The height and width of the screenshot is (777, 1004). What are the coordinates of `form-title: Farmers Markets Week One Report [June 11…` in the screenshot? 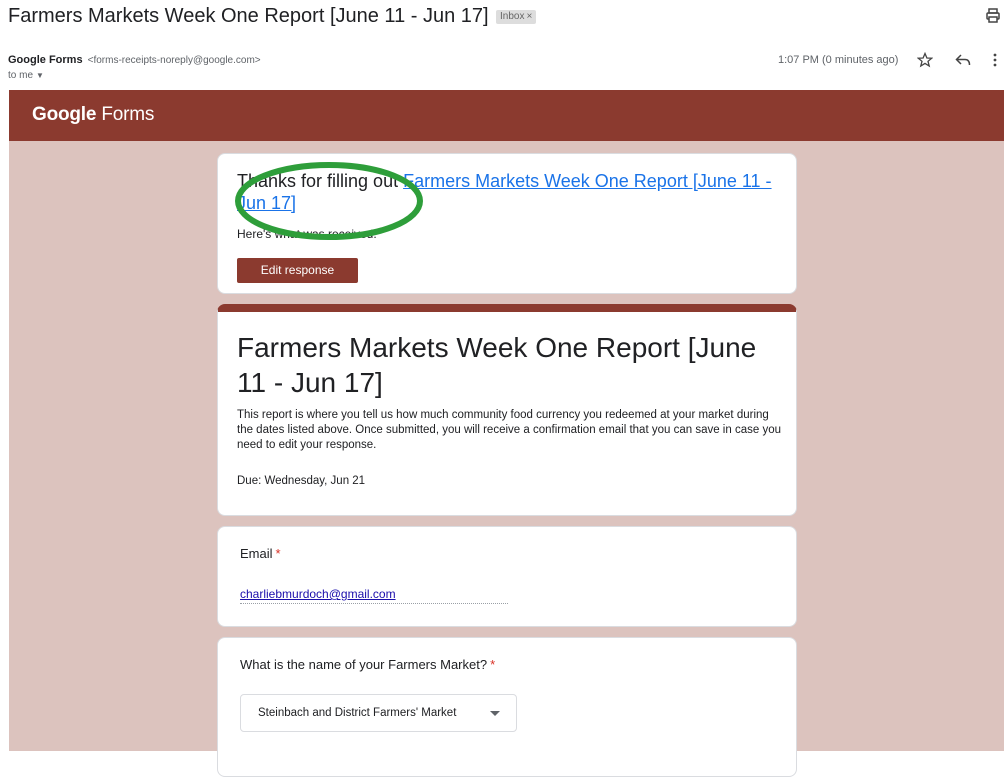 It's located at (497, 365).